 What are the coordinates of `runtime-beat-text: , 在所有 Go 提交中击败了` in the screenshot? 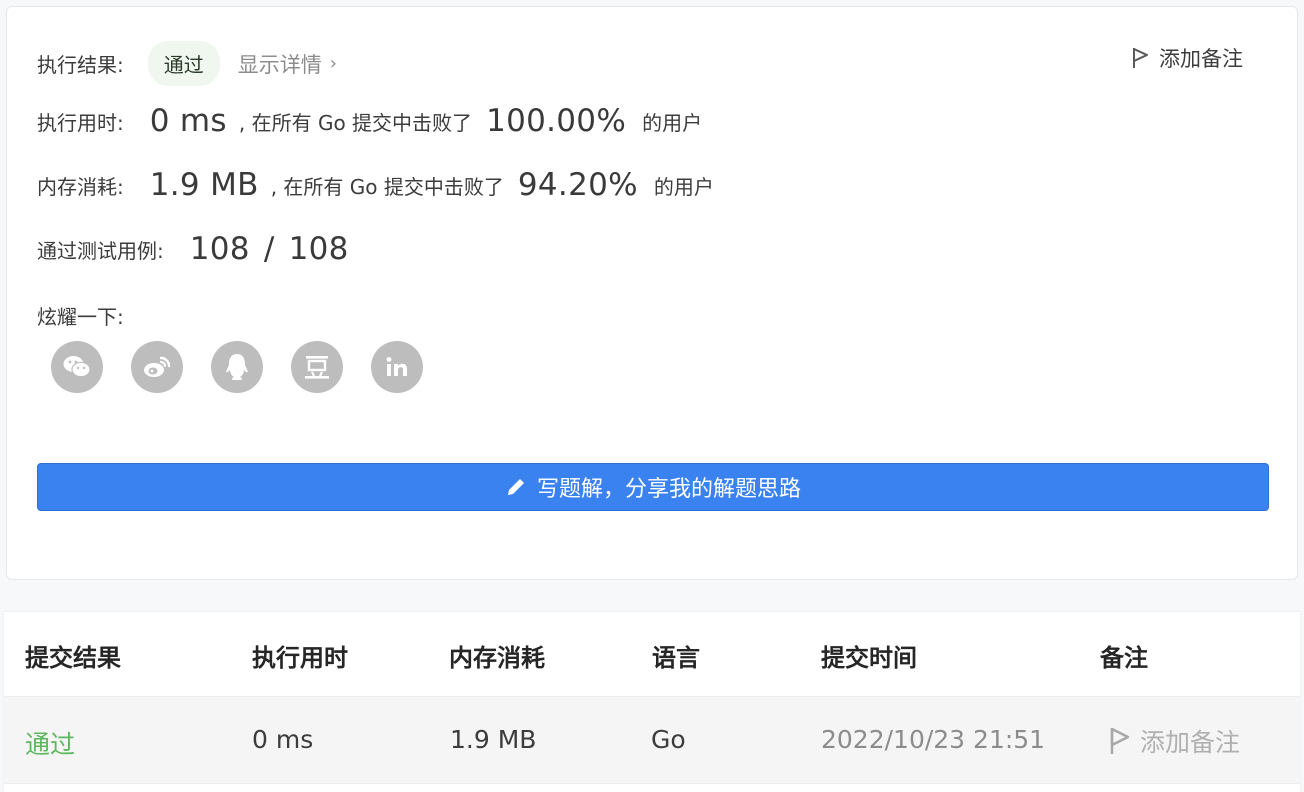 It's located at (355, 122).